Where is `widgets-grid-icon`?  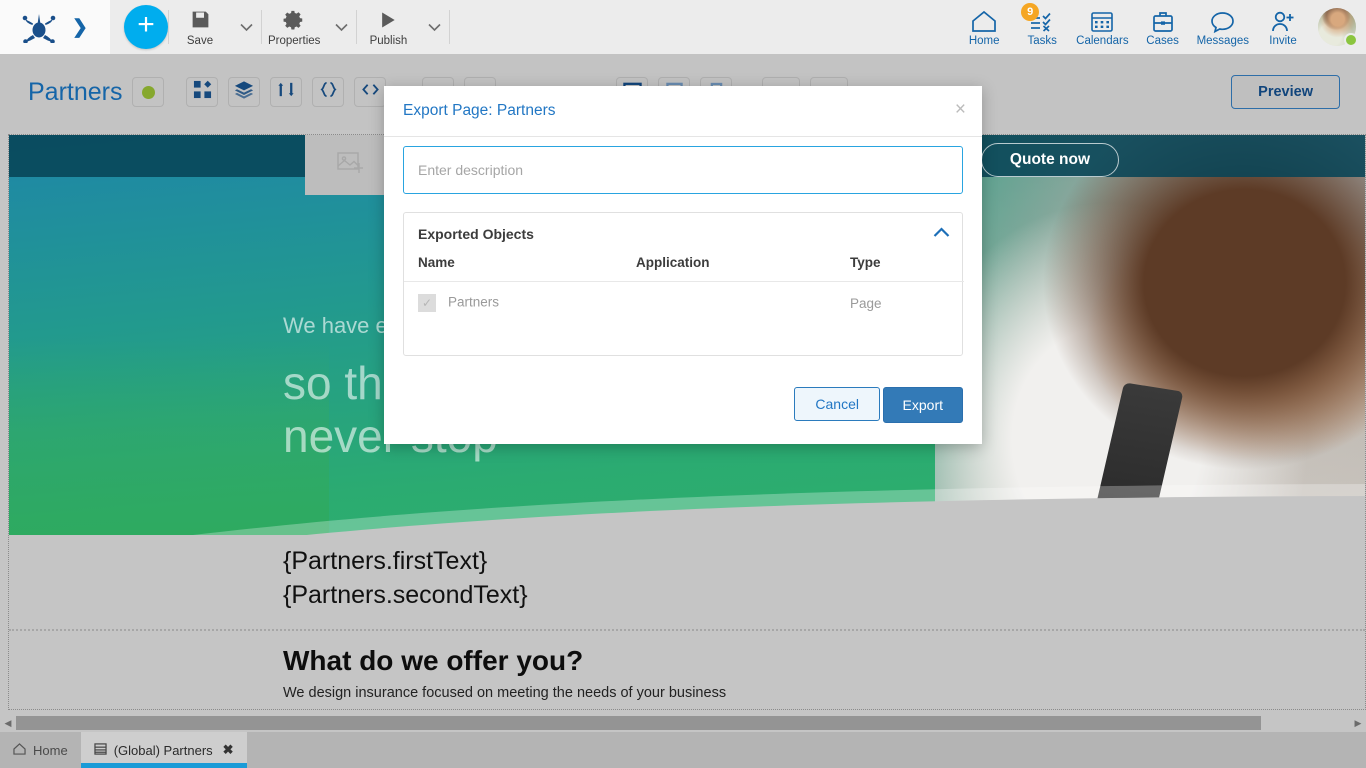
widgets-grid-icon is located at coordinates (202, 92).